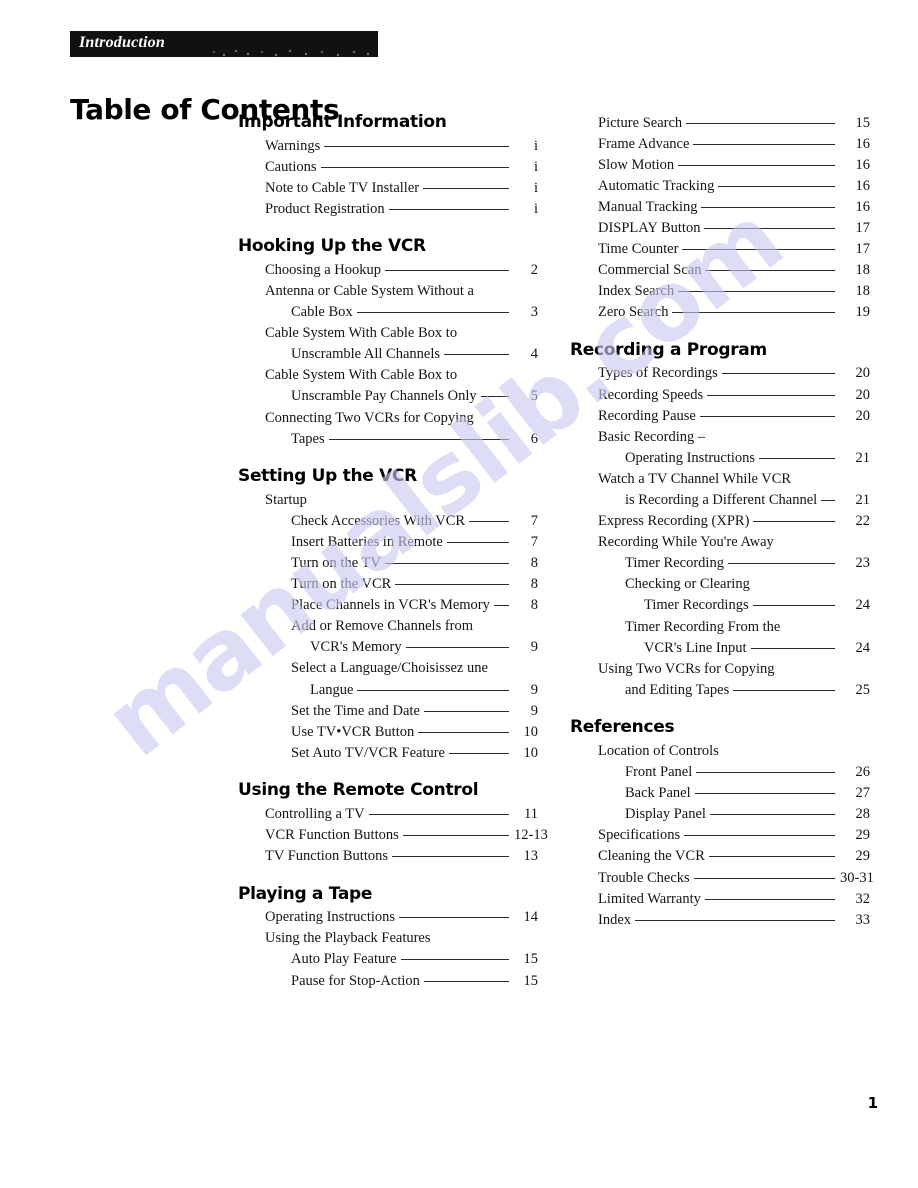  I want to click on toc-entry: Automatic Tracking 16, so click(720, 185).